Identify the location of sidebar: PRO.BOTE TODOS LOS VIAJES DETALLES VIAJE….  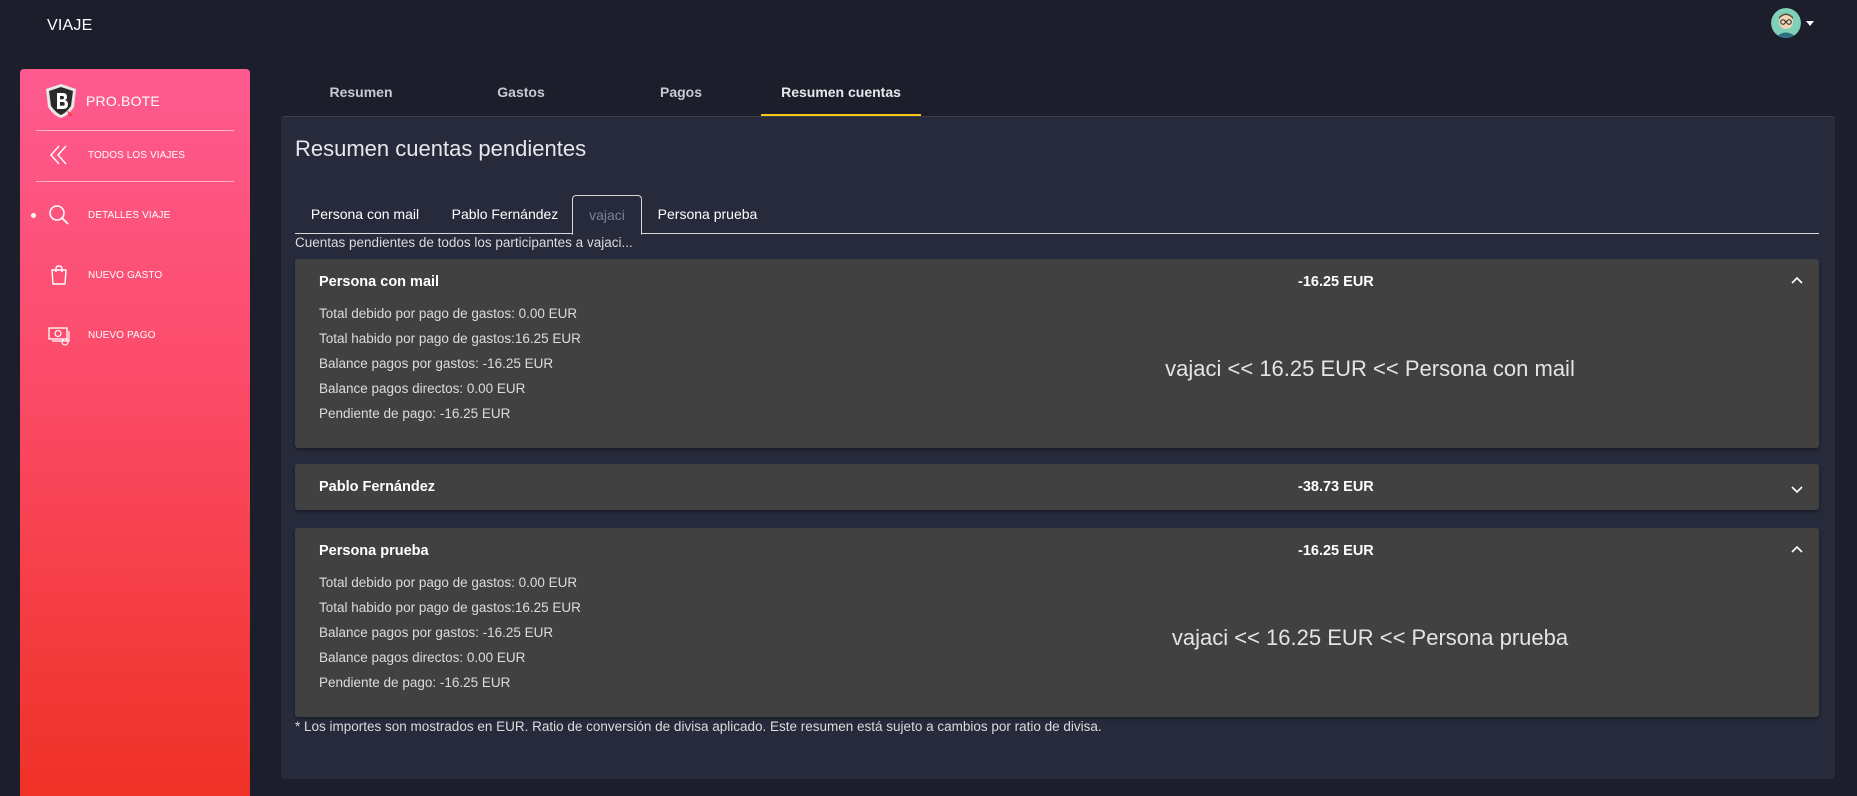
(135, 432).